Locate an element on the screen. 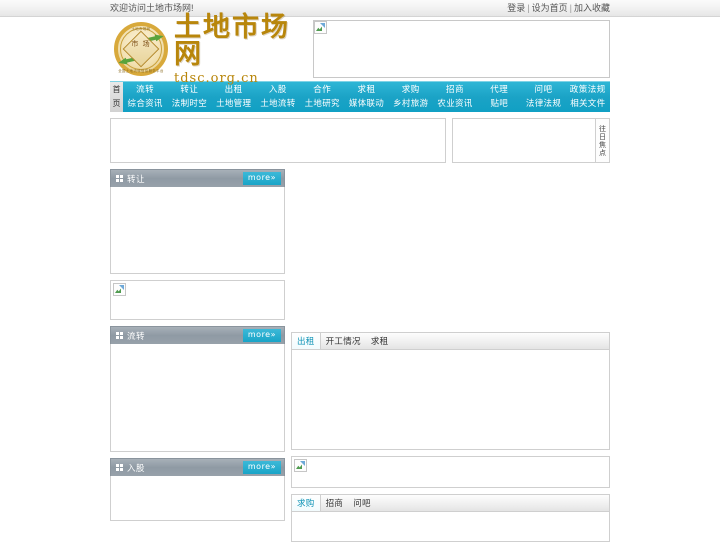 The height and width of the screenshot is (548, 720). site-domain: tdsc.org.cn is located at coordinates (216, 78).